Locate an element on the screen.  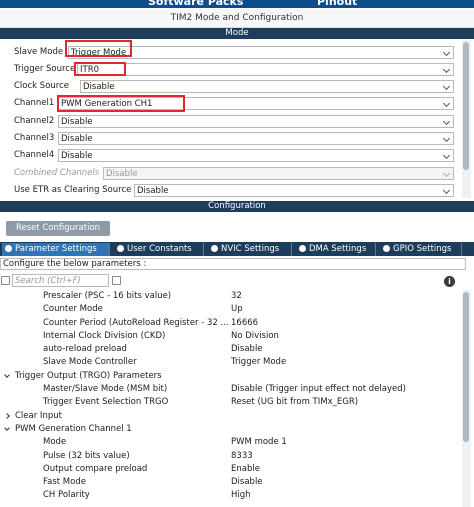
clock-source-select: Disable is located at coordinates (267, 86).